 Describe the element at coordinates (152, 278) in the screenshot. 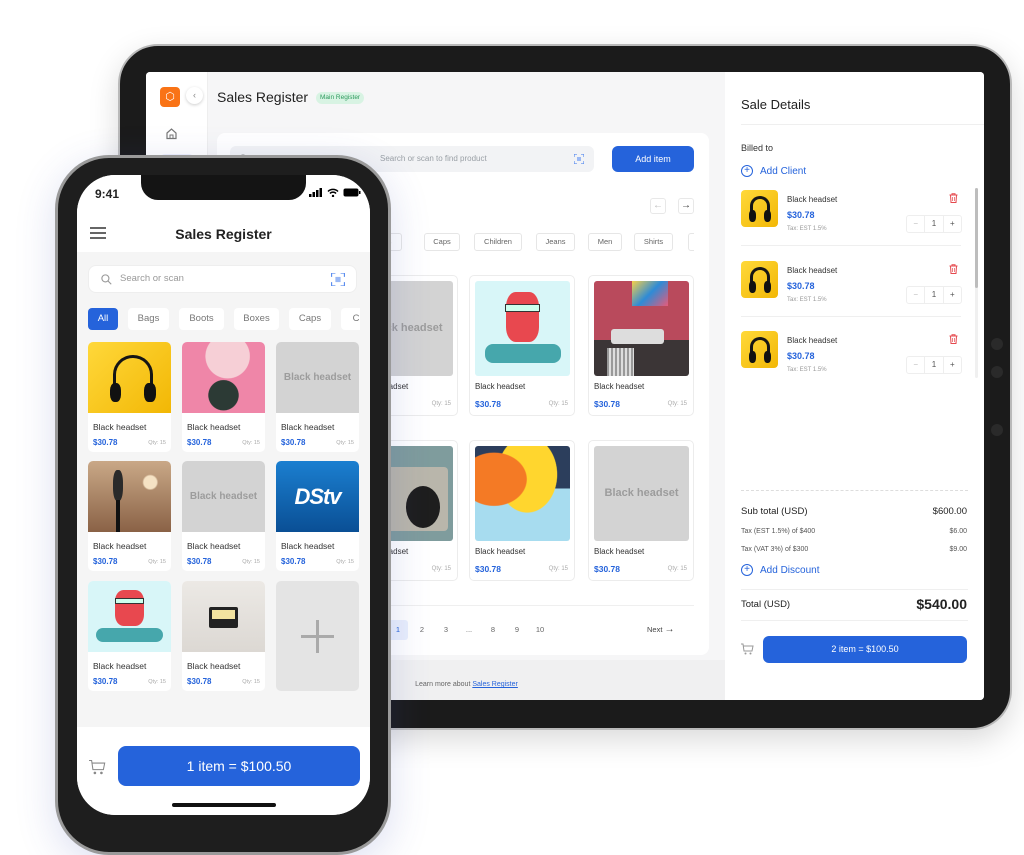

I see `search-placeholder: Search or scan` at that location.